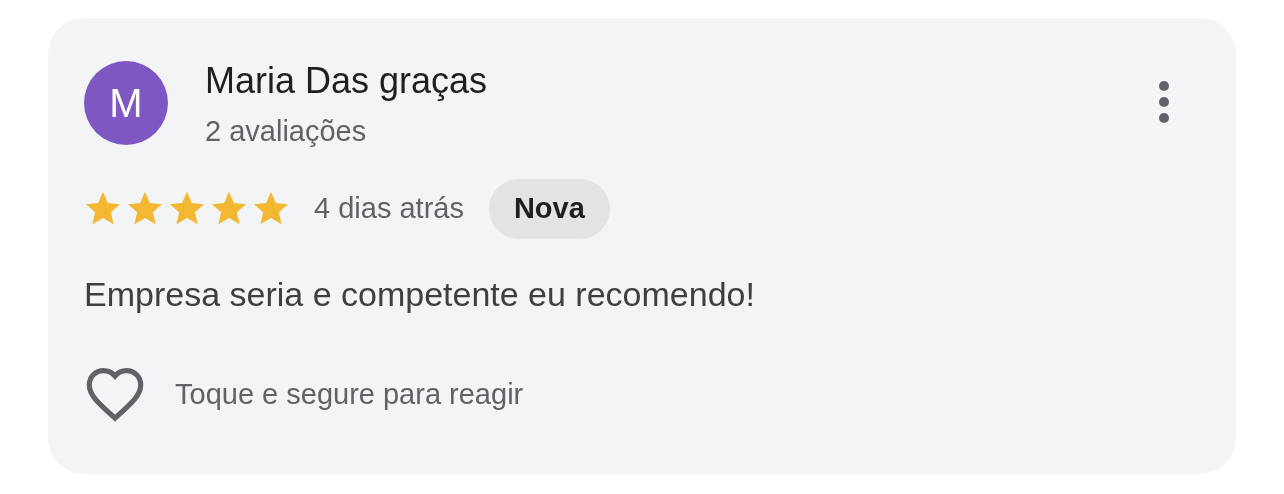 The height and width of the screenshot is (494, 1284). What do you see at coordinates (115, 395) in the screenshot?
I see `heart-icon` at bounding box center [115, 395].